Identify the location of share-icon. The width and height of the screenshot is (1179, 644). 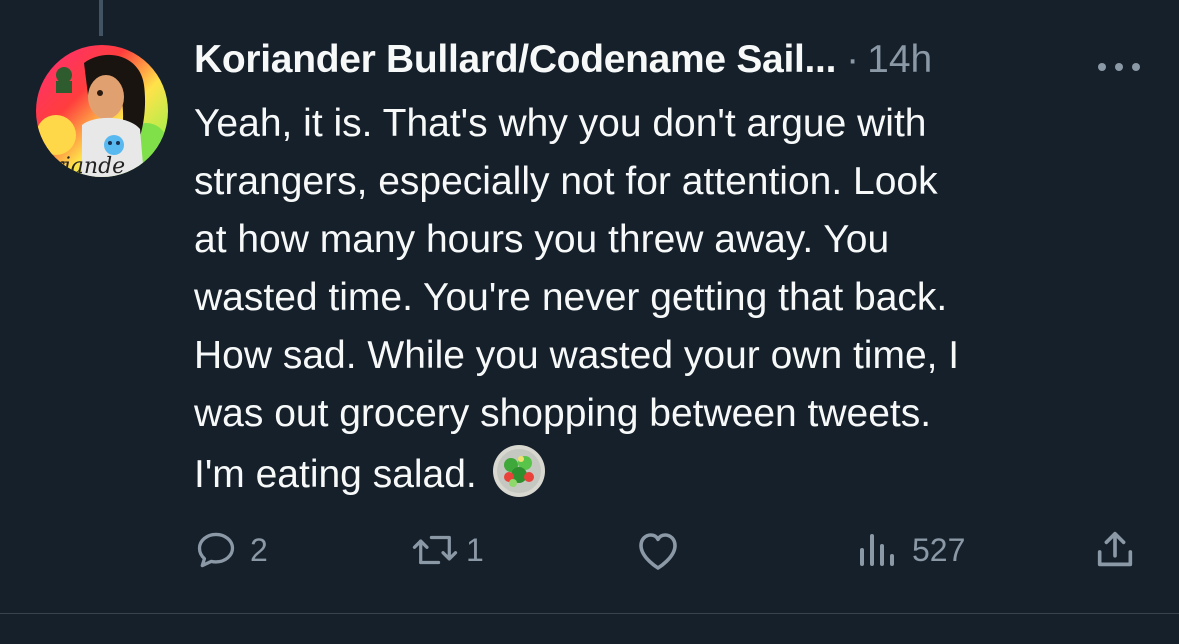
(1115, 549).